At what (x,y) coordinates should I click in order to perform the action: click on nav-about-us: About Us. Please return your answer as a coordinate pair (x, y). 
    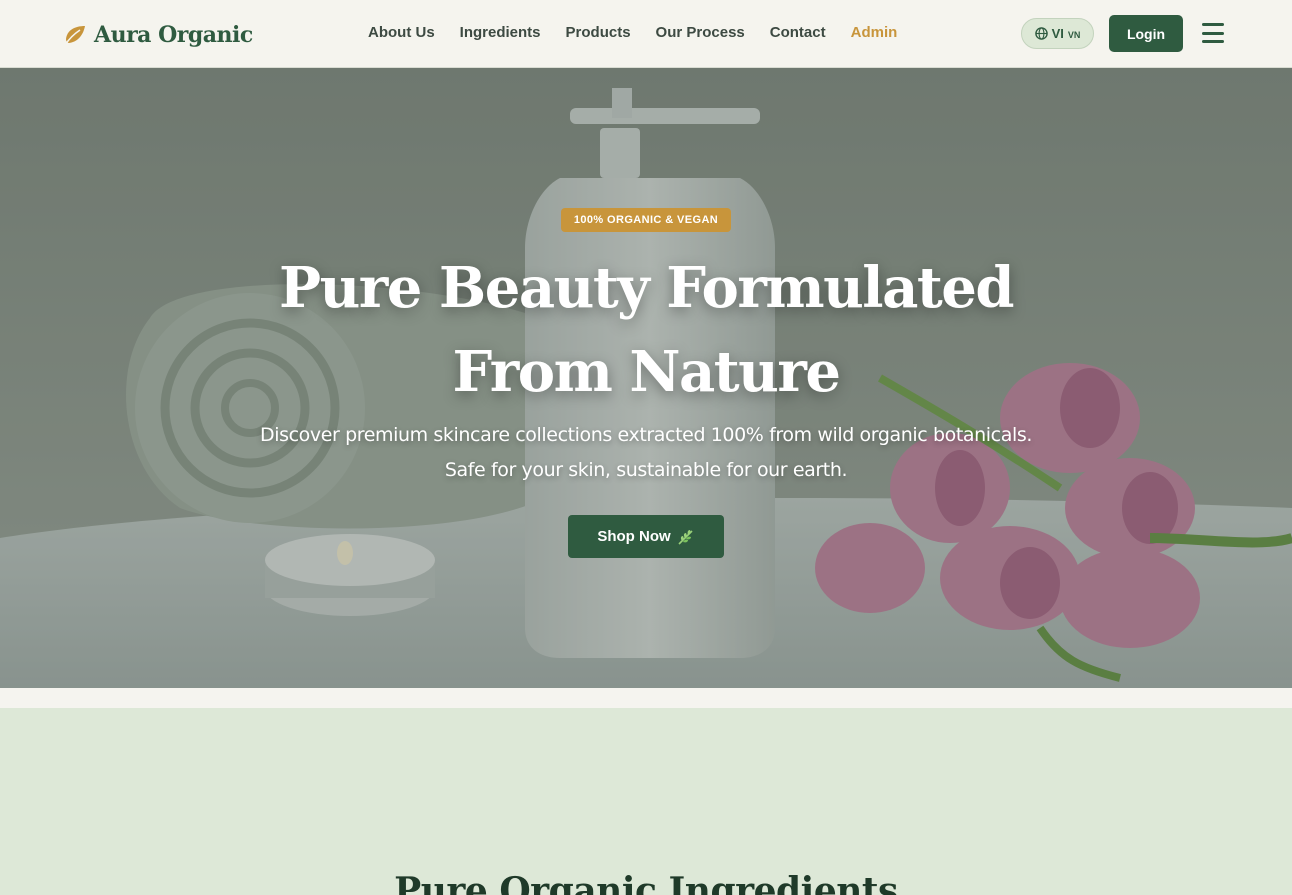
    Looking at the image, I should click on (401, 32).